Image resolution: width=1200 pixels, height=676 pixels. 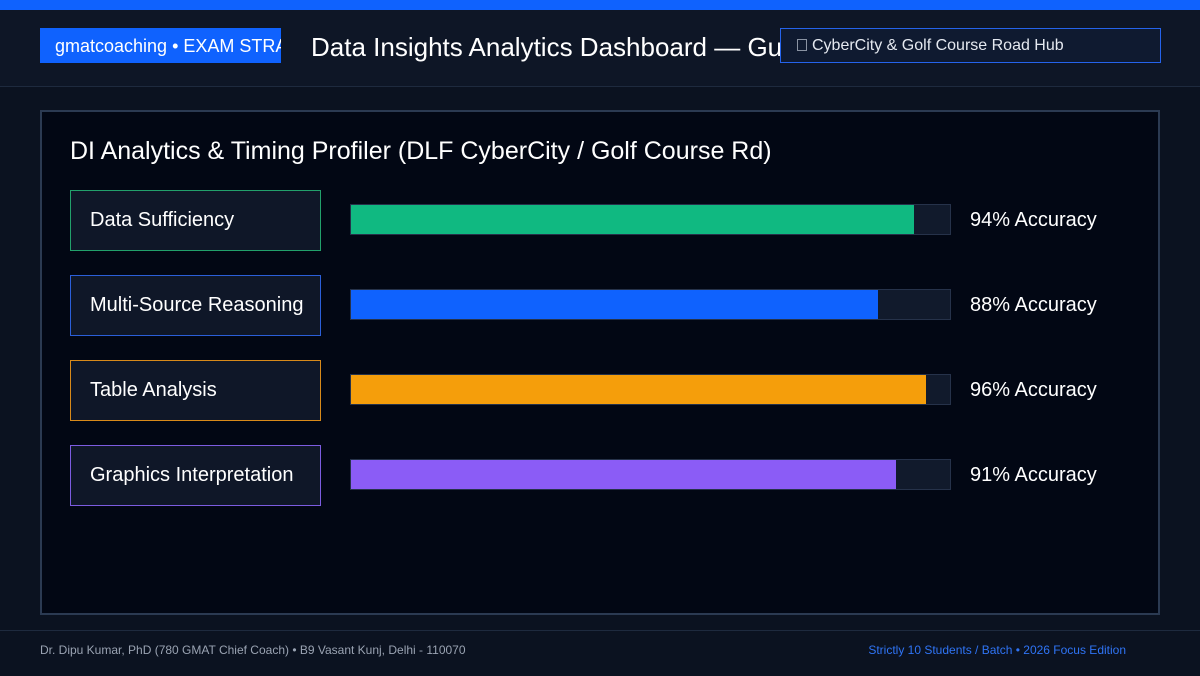 I want to click on metric-label: Table Analysis, so click(x=195, y=390).